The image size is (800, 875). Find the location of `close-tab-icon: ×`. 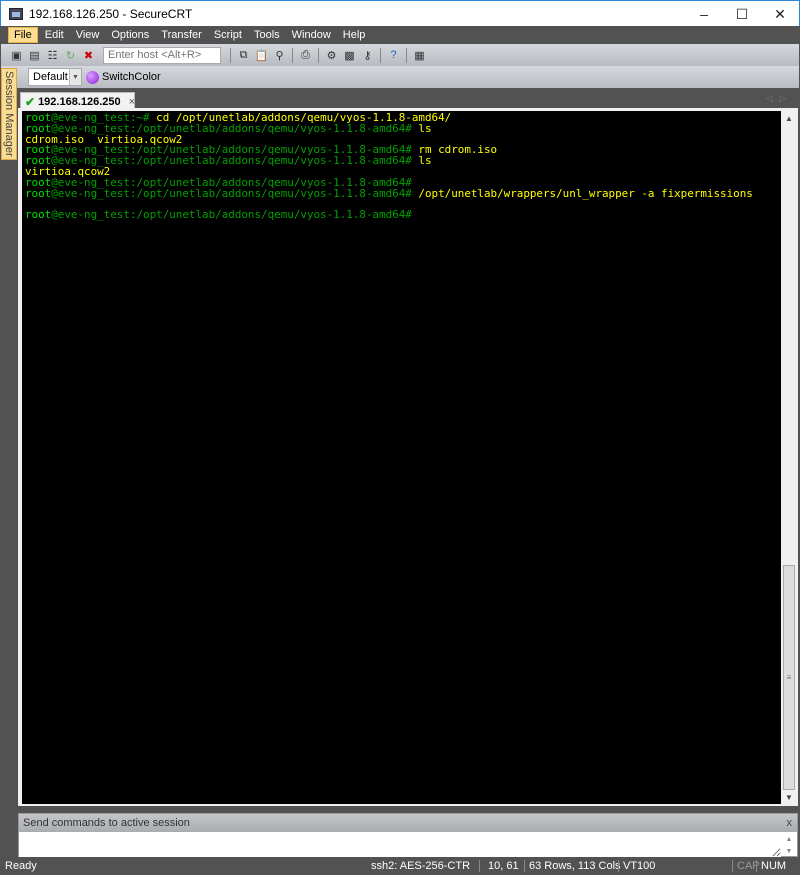

close-tab-icon: × is located at coordinates (132, 102).